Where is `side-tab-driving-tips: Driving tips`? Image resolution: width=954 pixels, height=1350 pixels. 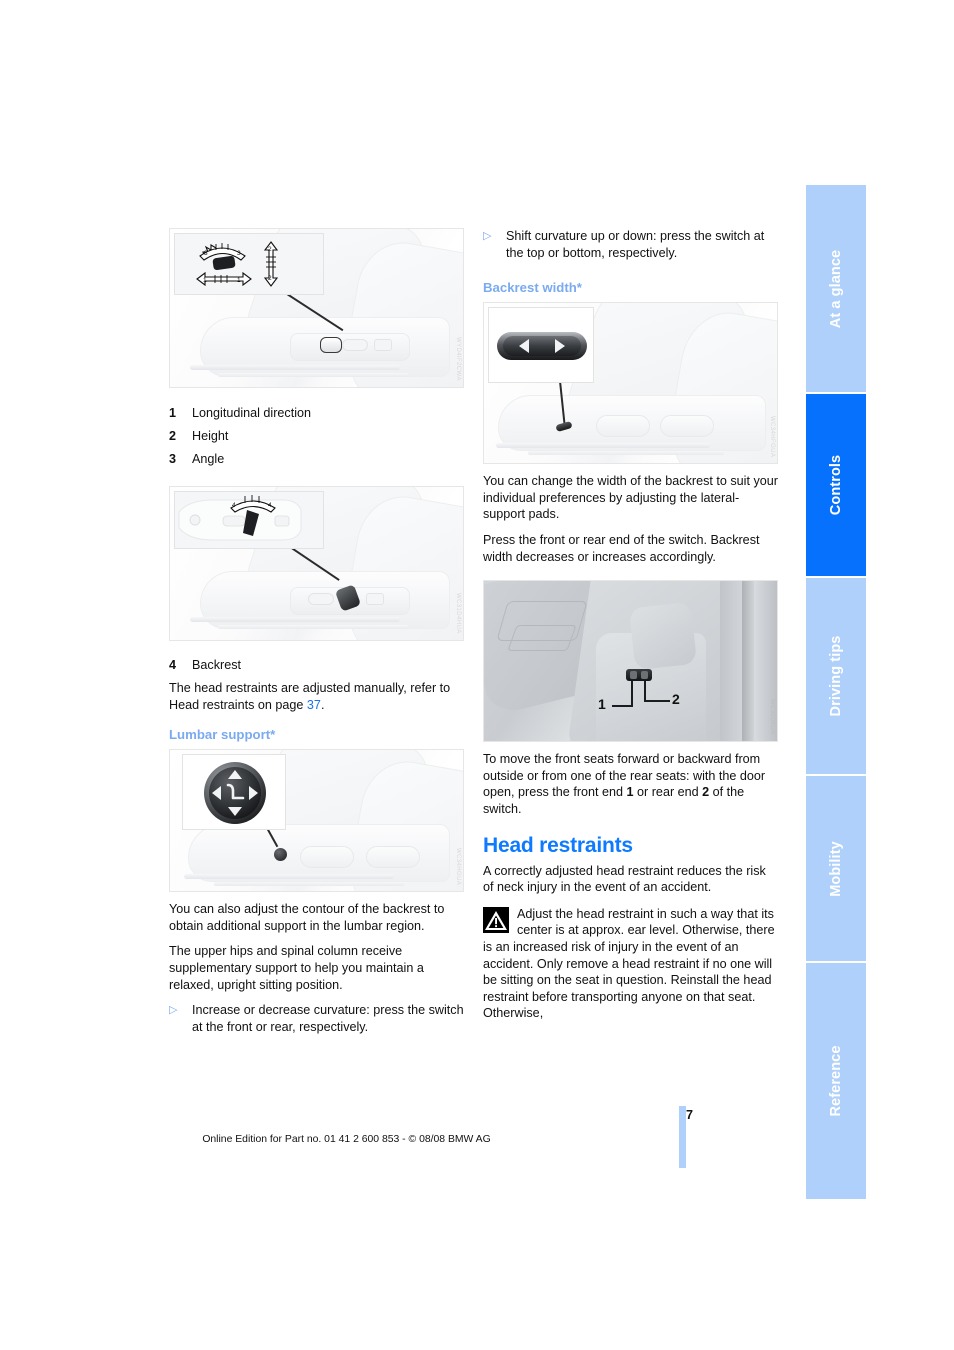
side-tab-driving-tips: Driving tips is located at coordinates (836, 676).